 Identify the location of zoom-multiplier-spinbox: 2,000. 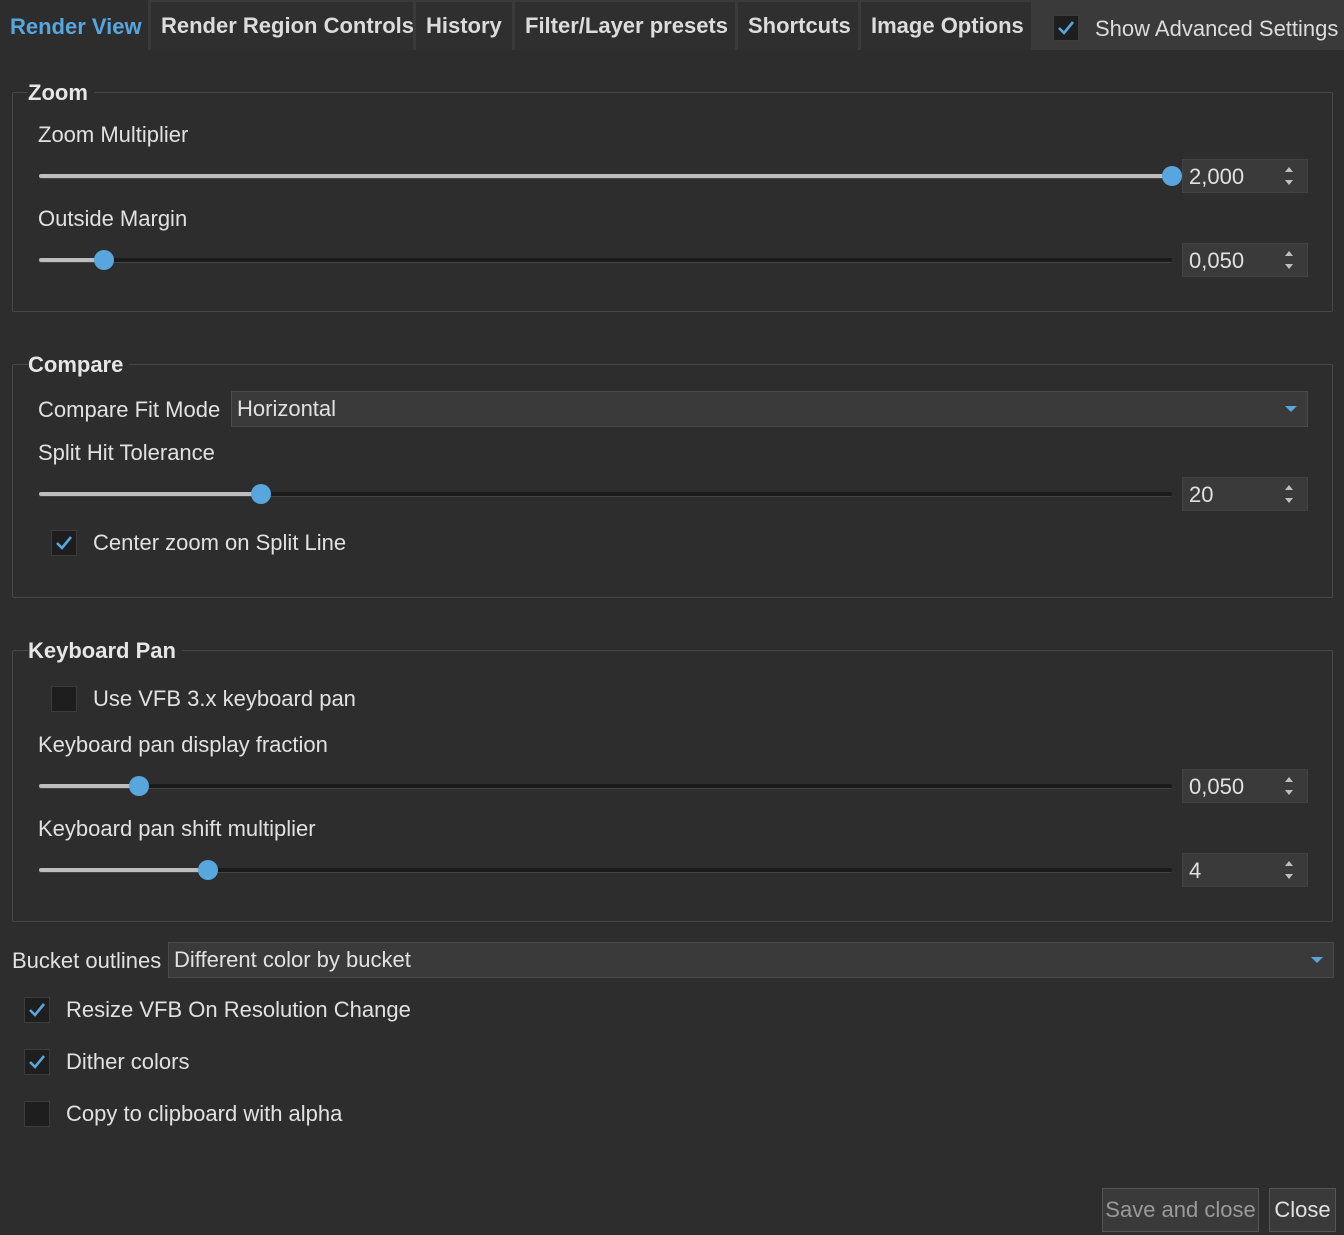
(1245, 176).